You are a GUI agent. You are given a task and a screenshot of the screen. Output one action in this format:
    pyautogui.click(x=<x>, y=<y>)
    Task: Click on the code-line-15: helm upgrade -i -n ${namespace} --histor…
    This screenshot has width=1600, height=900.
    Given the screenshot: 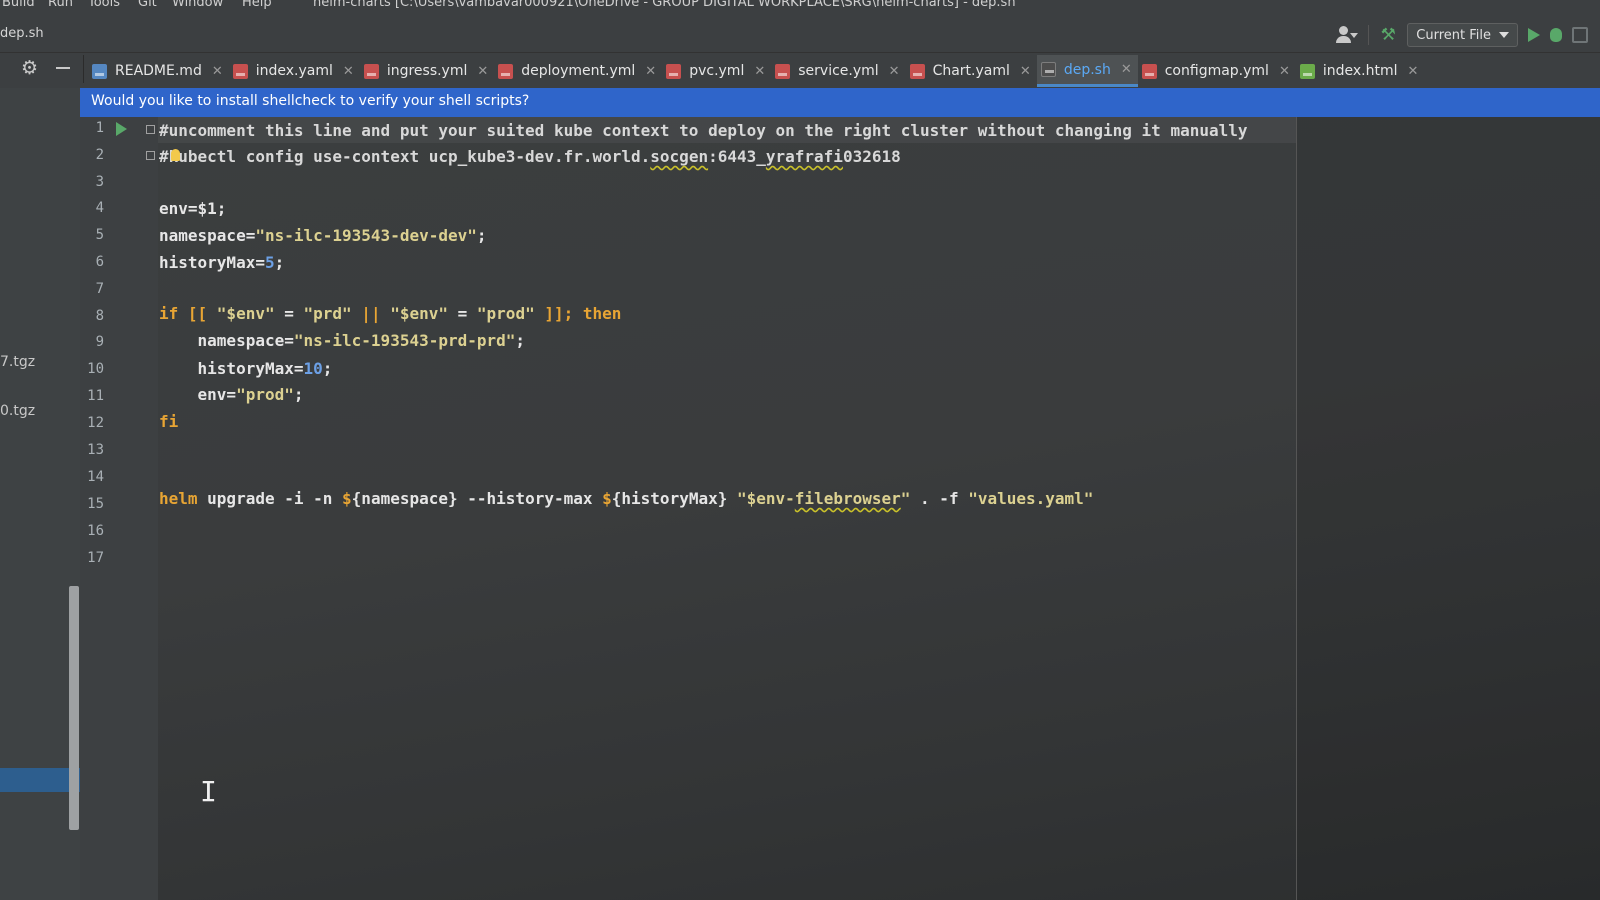 What is the action you would take?
    pyautogui.click(x=626, y=498)
    